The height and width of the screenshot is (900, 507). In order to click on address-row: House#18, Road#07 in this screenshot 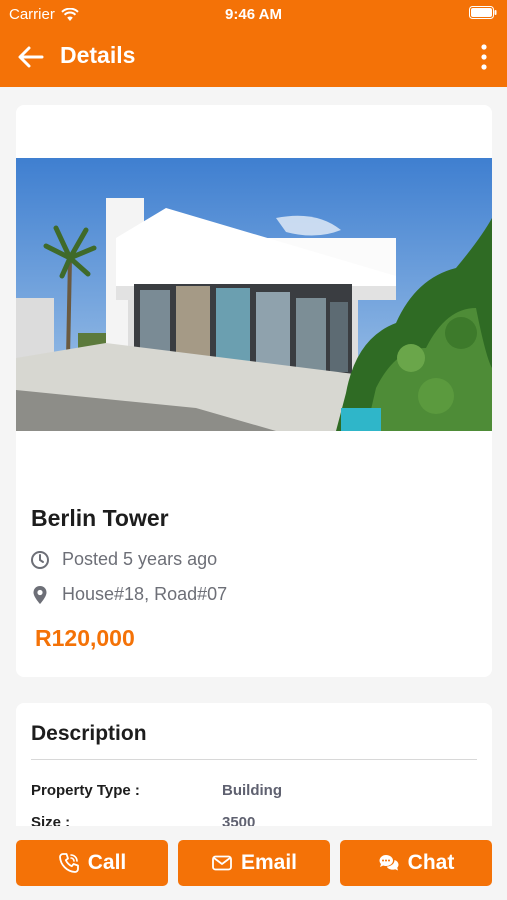, I will do `click(128, 594)`.